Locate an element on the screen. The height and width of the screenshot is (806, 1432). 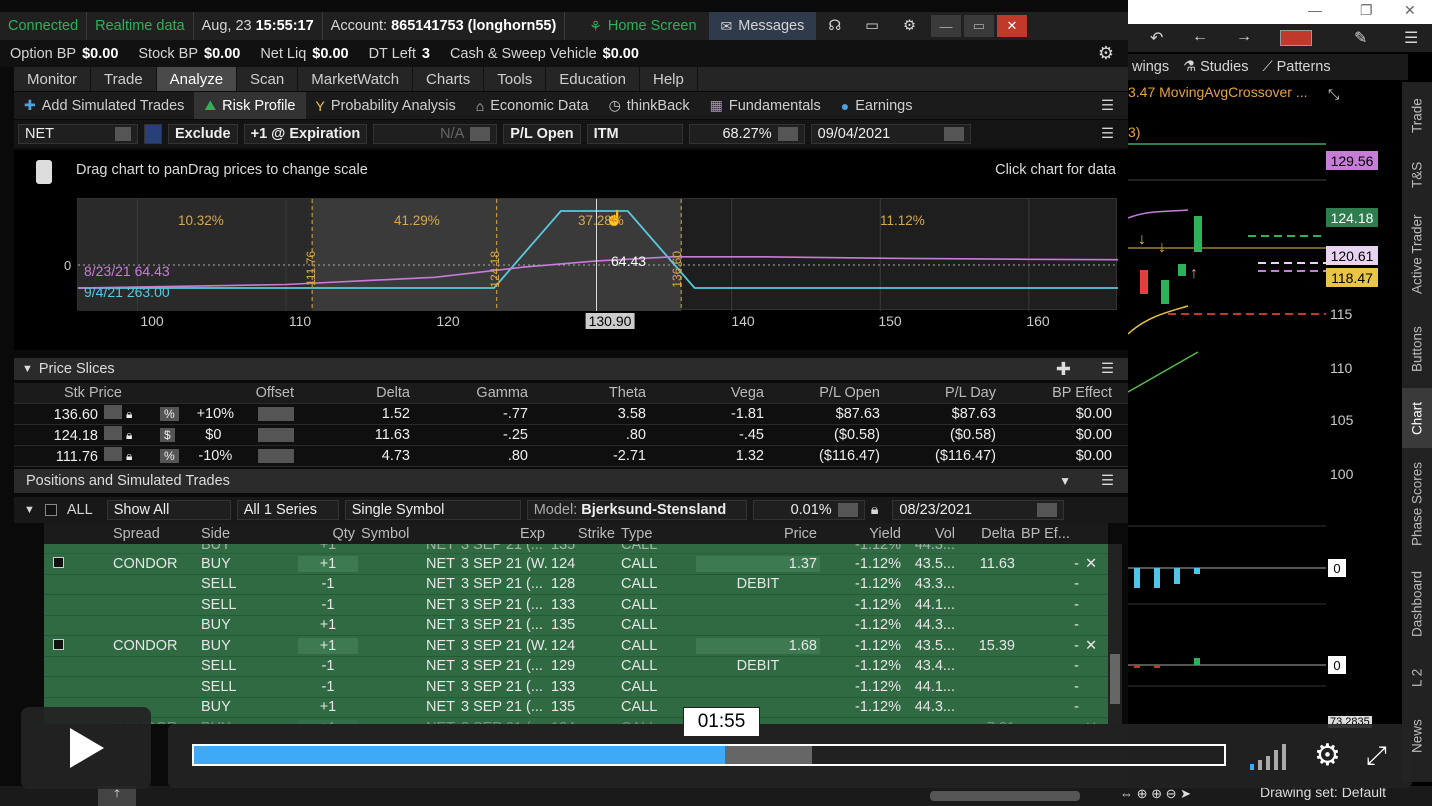
expand-panel-icon: ⤒ is located at coordinates (117, 796).